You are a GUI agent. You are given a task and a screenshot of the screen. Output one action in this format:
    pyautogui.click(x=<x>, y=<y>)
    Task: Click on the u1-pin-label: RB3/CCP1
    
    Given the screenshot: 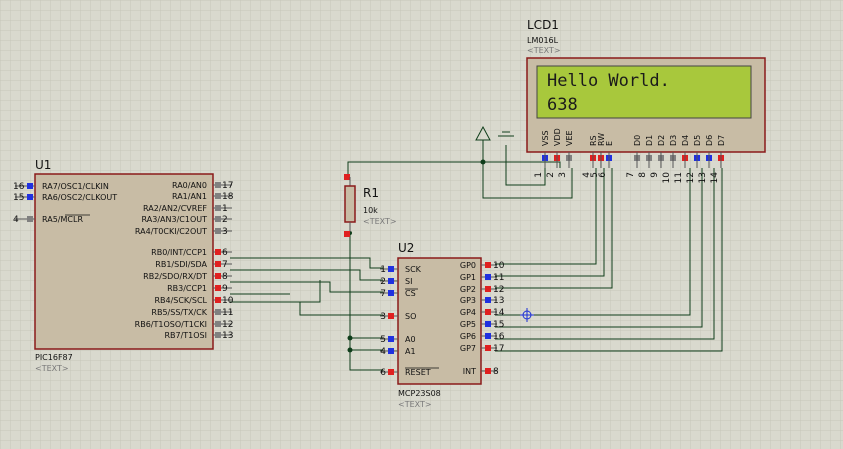 What is the action you would take?
    pyautogui.click(x=187, y=288)
    